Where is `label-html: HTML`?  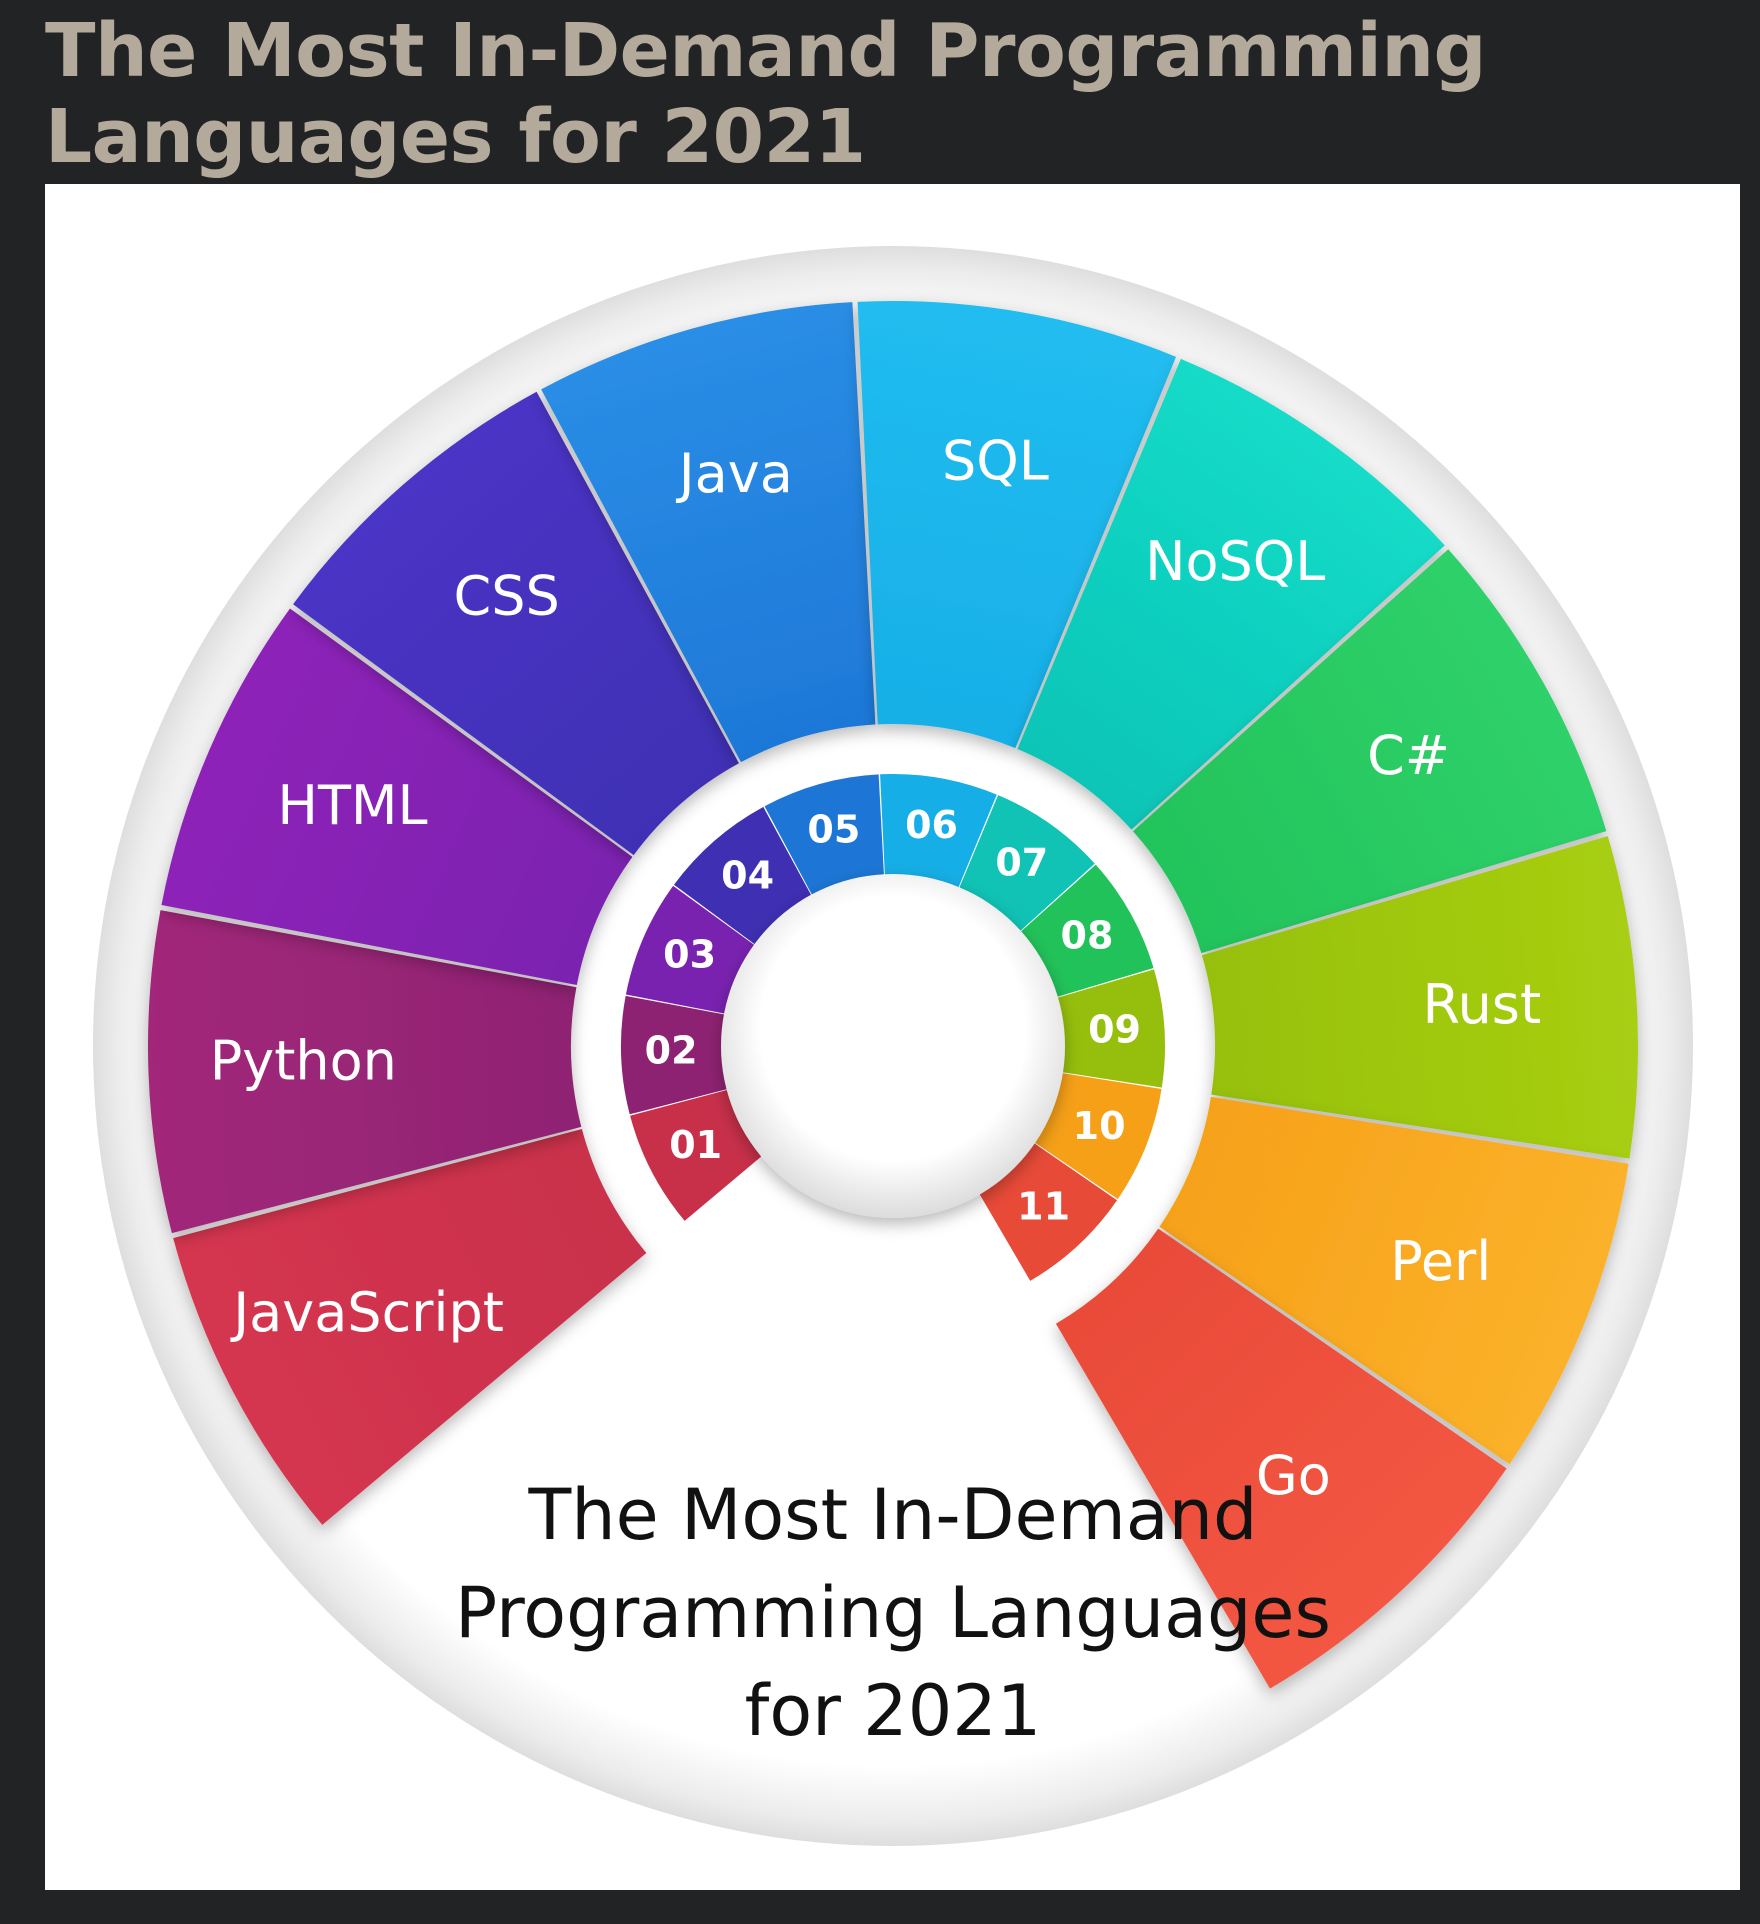 label-html: HTML is located at coordinates (352, 805).